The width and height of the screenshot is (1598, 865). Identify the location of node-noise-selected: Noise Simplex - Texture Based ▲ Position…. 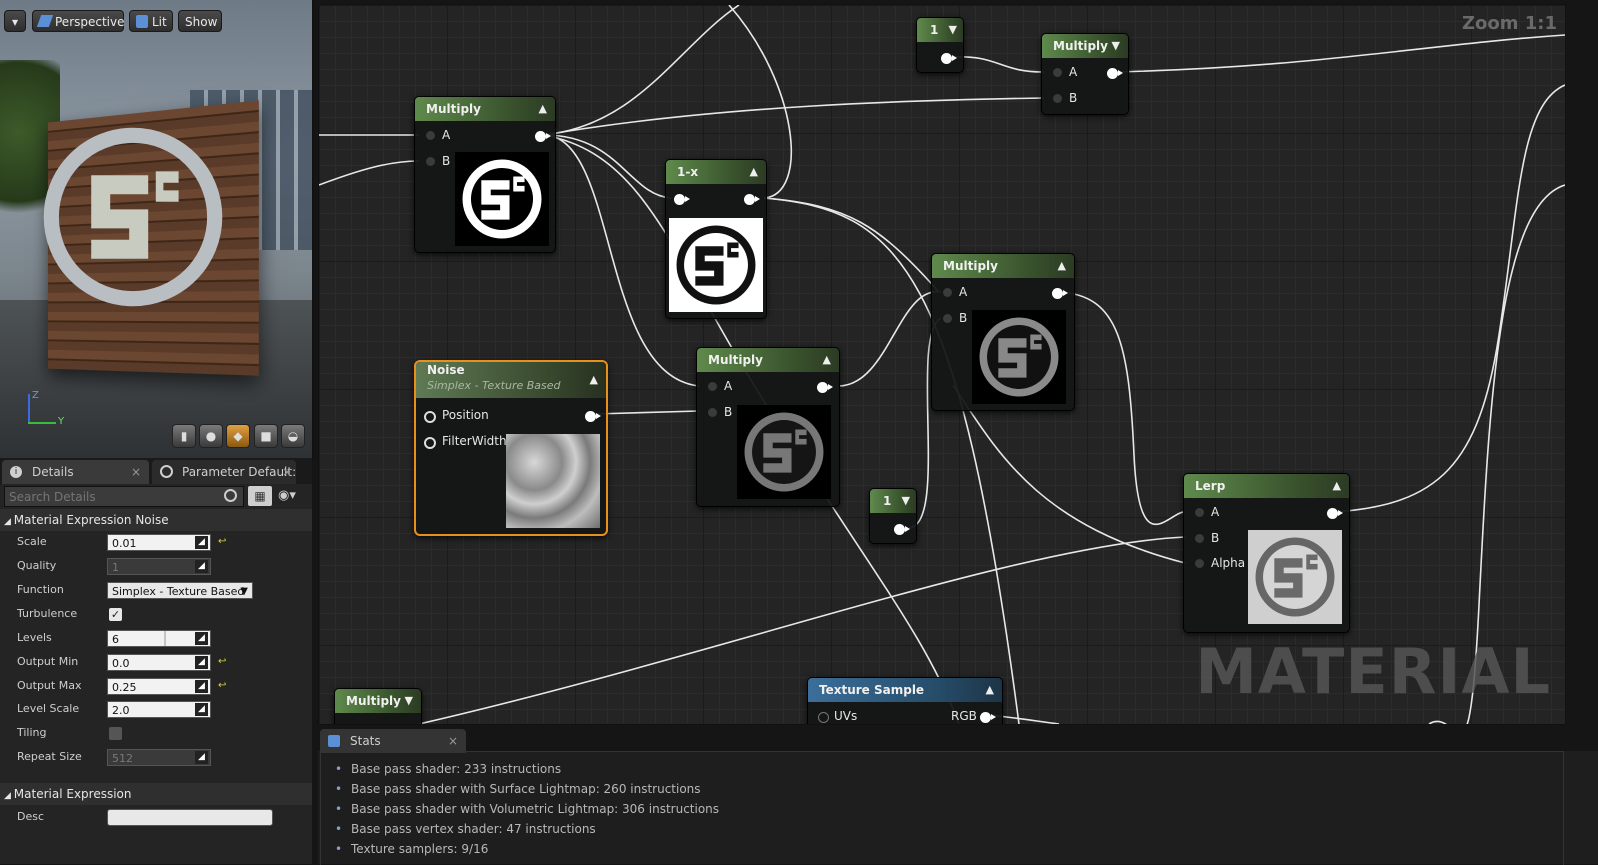
(511, 448).